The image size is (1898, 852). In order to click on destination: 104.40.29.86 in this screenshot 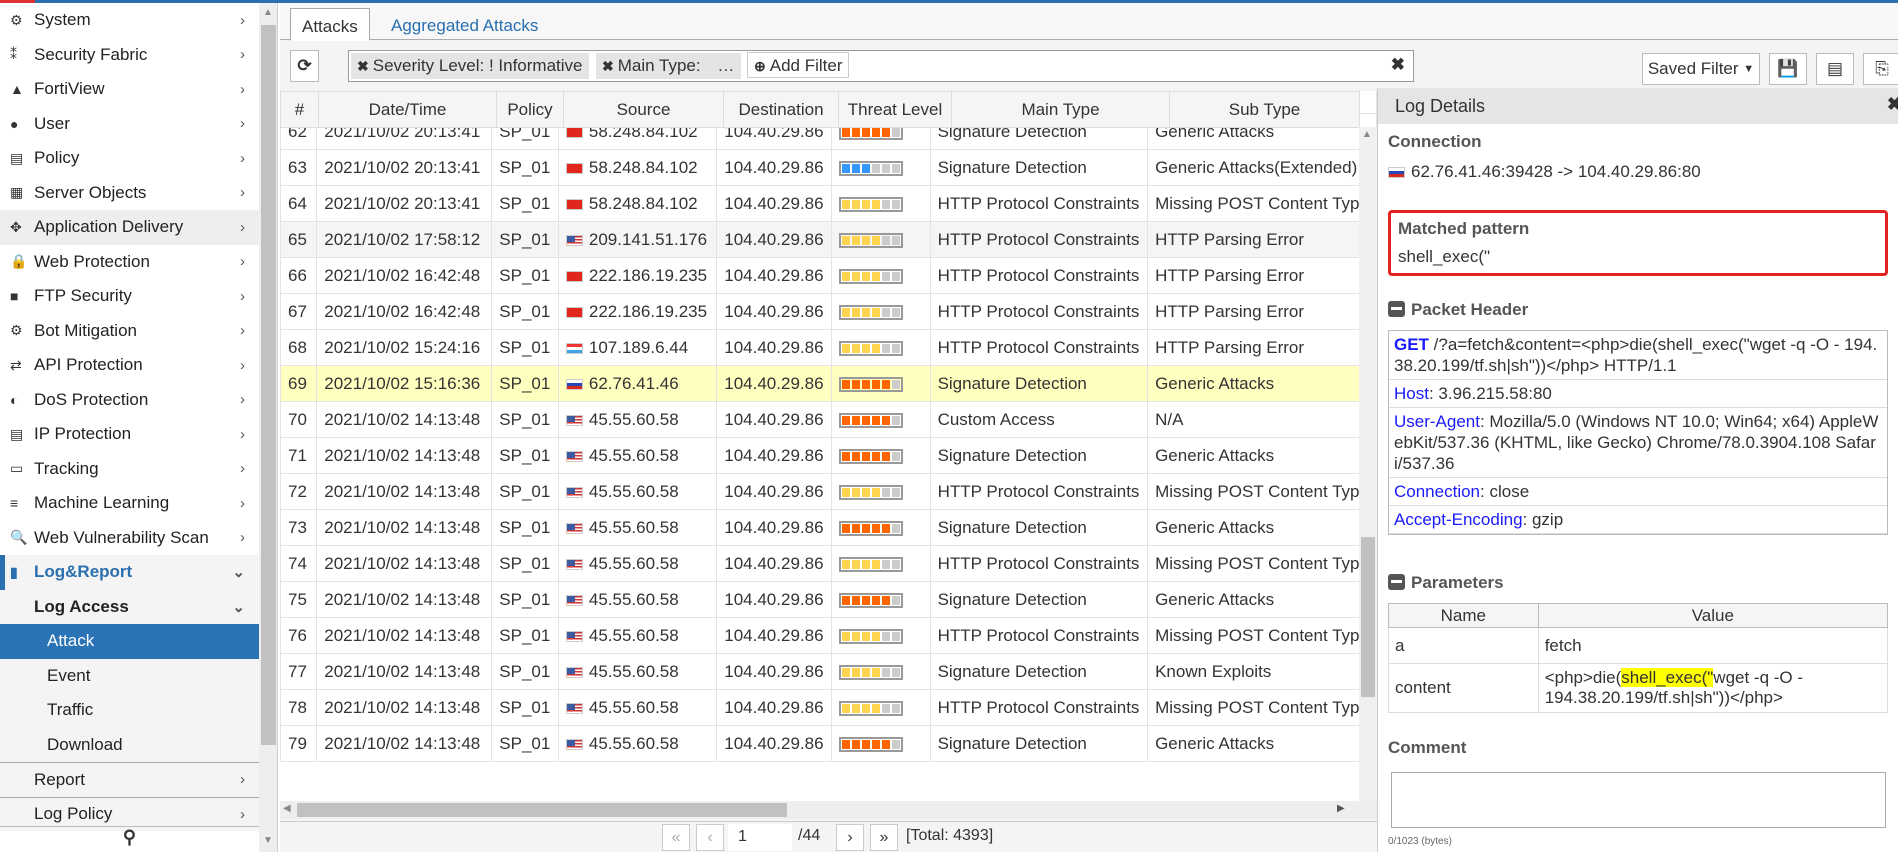, I will do `click(774, 563)`.